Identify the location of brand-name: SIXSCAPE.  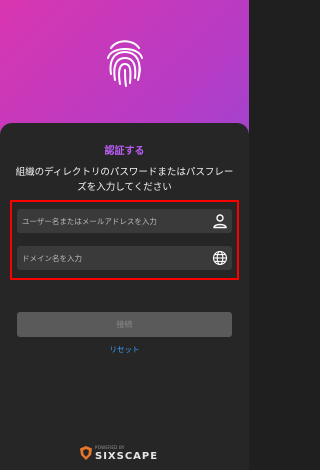
(127, 456).